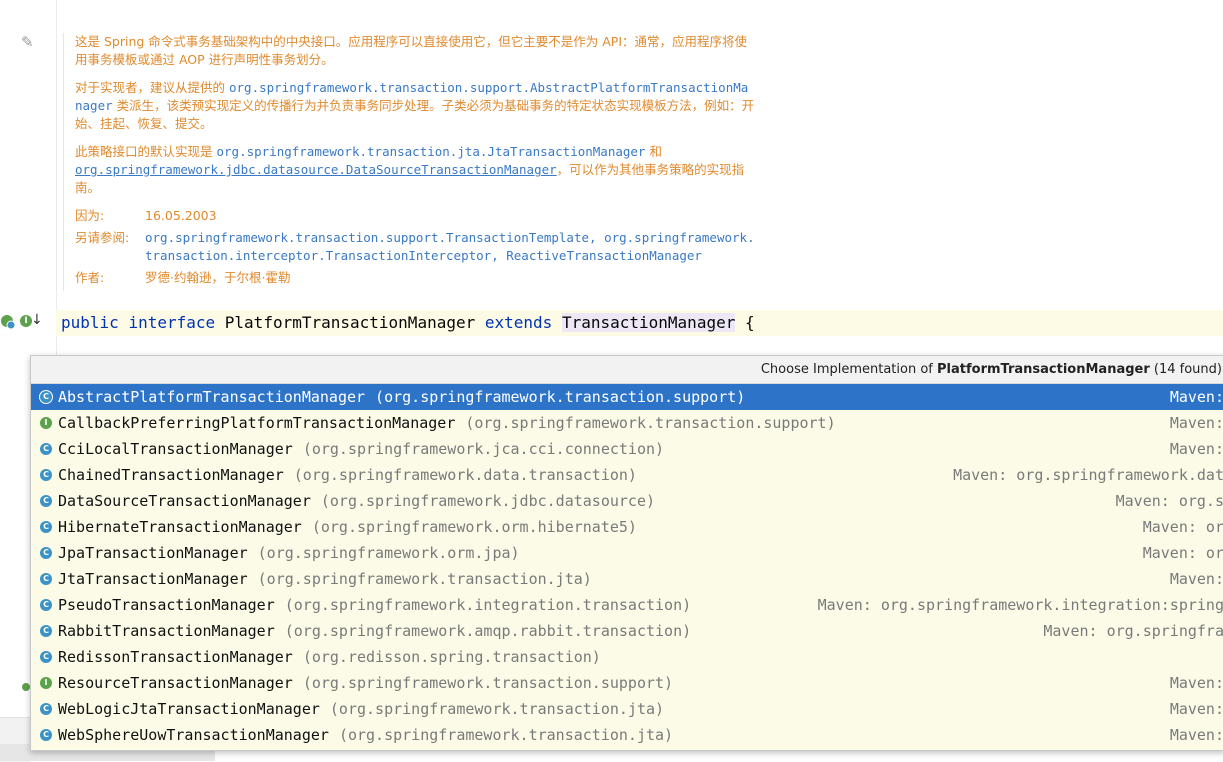  I want to click on keyword-public: public, so click(90, 322).